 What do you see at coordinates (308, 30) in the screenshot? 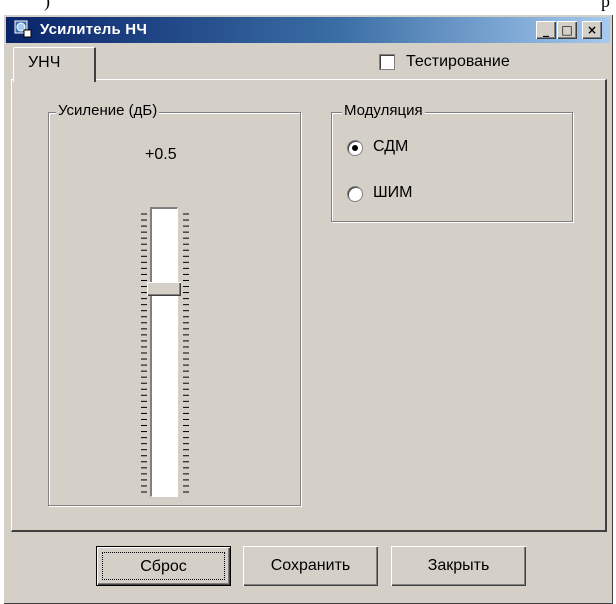
I see `title-bar: Усилитель НЧ _ □ ×` at bounding box center [308, 30].